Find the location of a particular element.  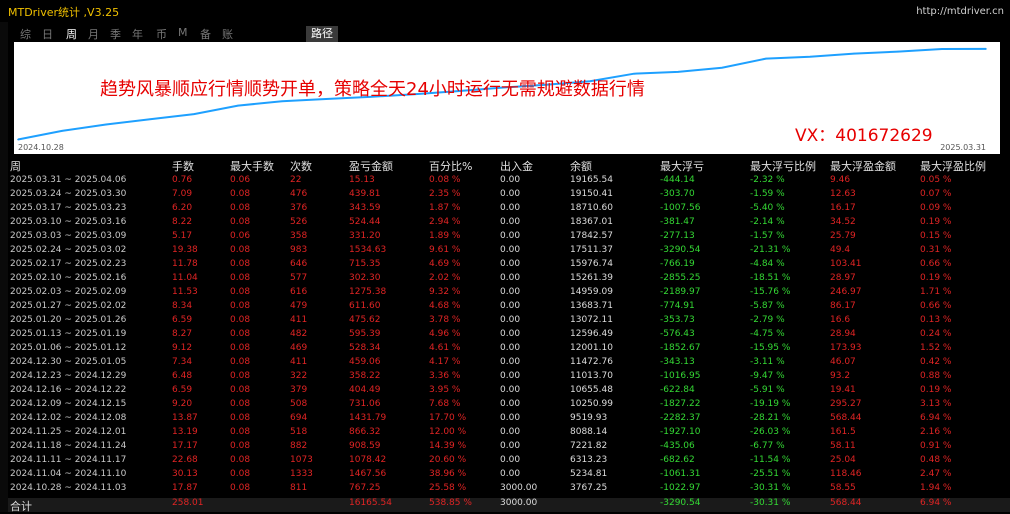

table-cell: 866.32 is located at coordinates (365, 432).